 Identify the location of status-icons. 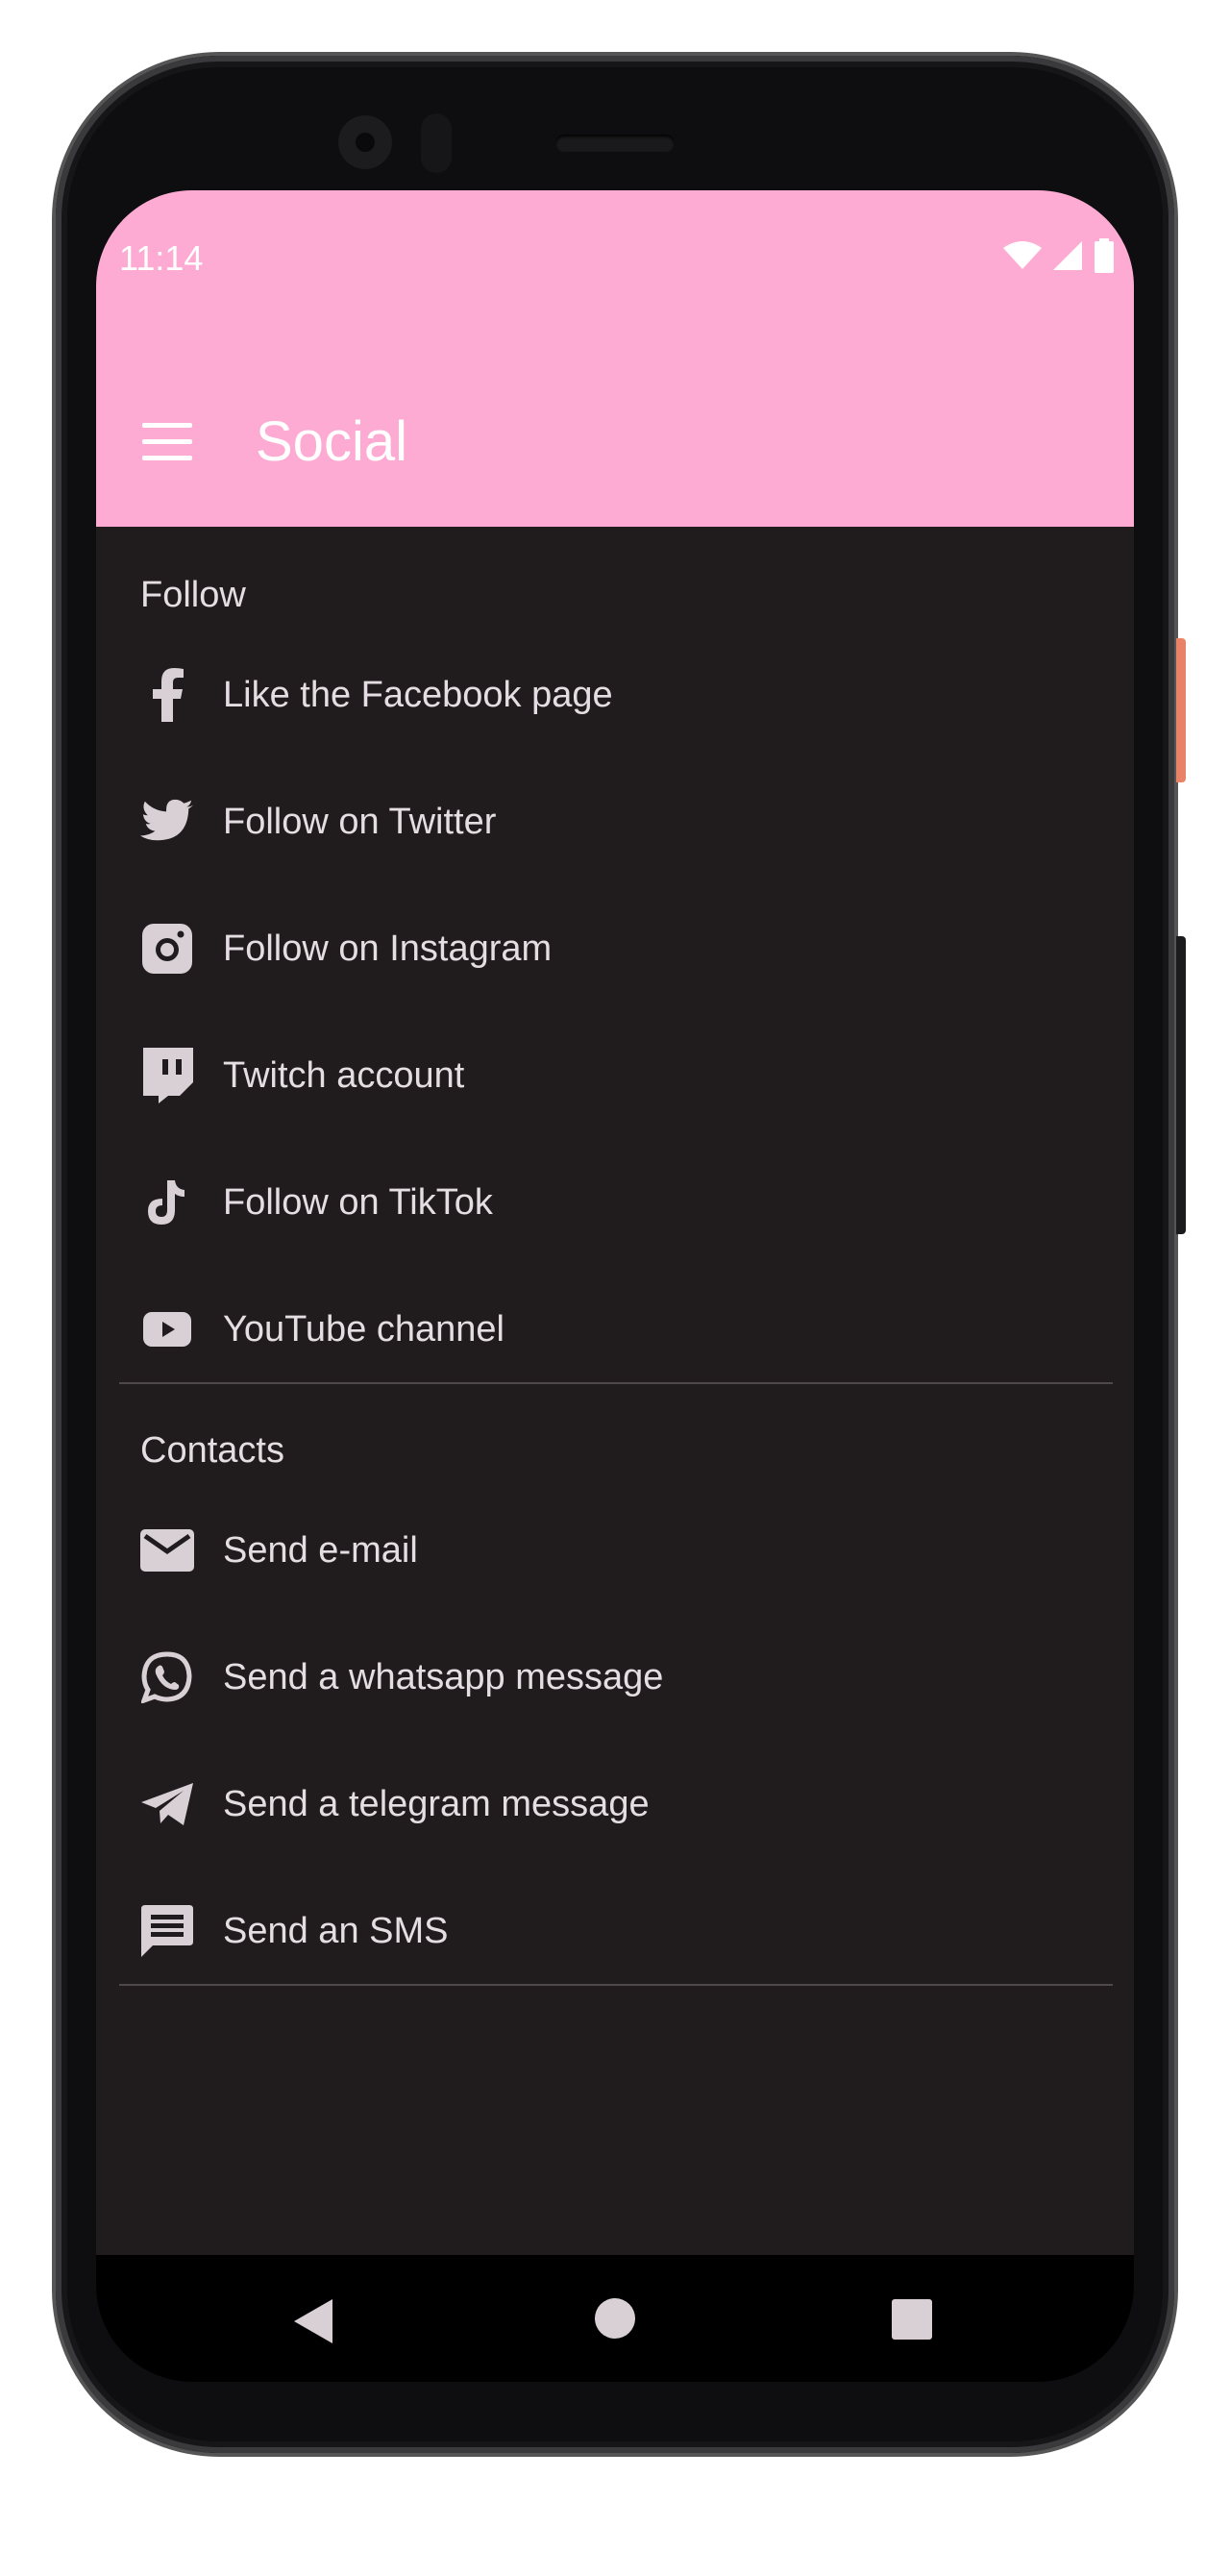
(1059, 256).